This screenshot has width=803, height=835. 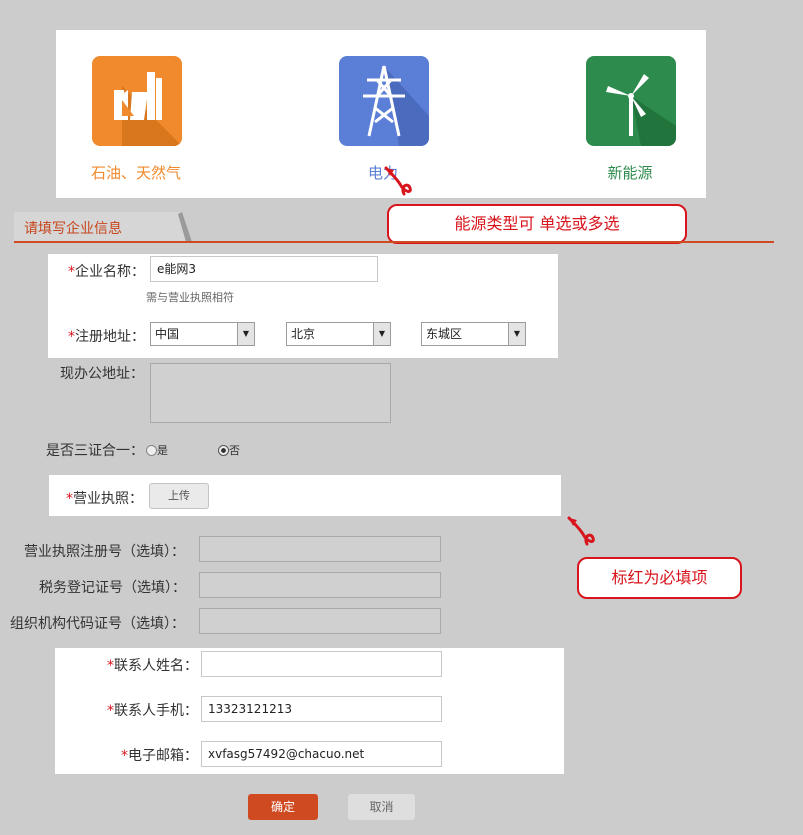 What do you see at coordinates (630, 172) in the screenshot?
I see `energy-type-new-energy-label: 新能源` at bounding box center [630, 172].